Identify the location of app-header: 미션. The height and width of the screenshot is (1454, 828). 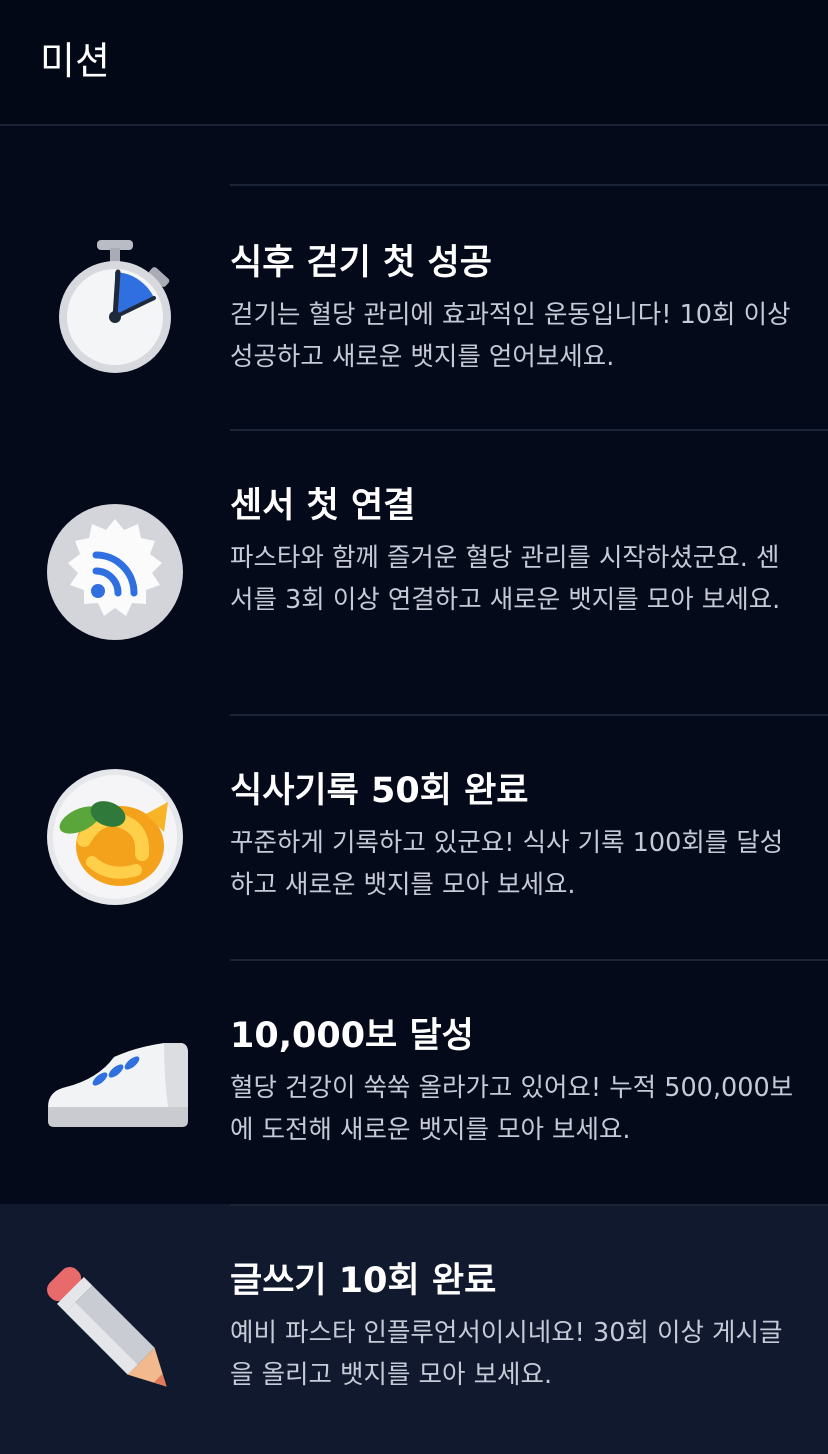
(414, 63).